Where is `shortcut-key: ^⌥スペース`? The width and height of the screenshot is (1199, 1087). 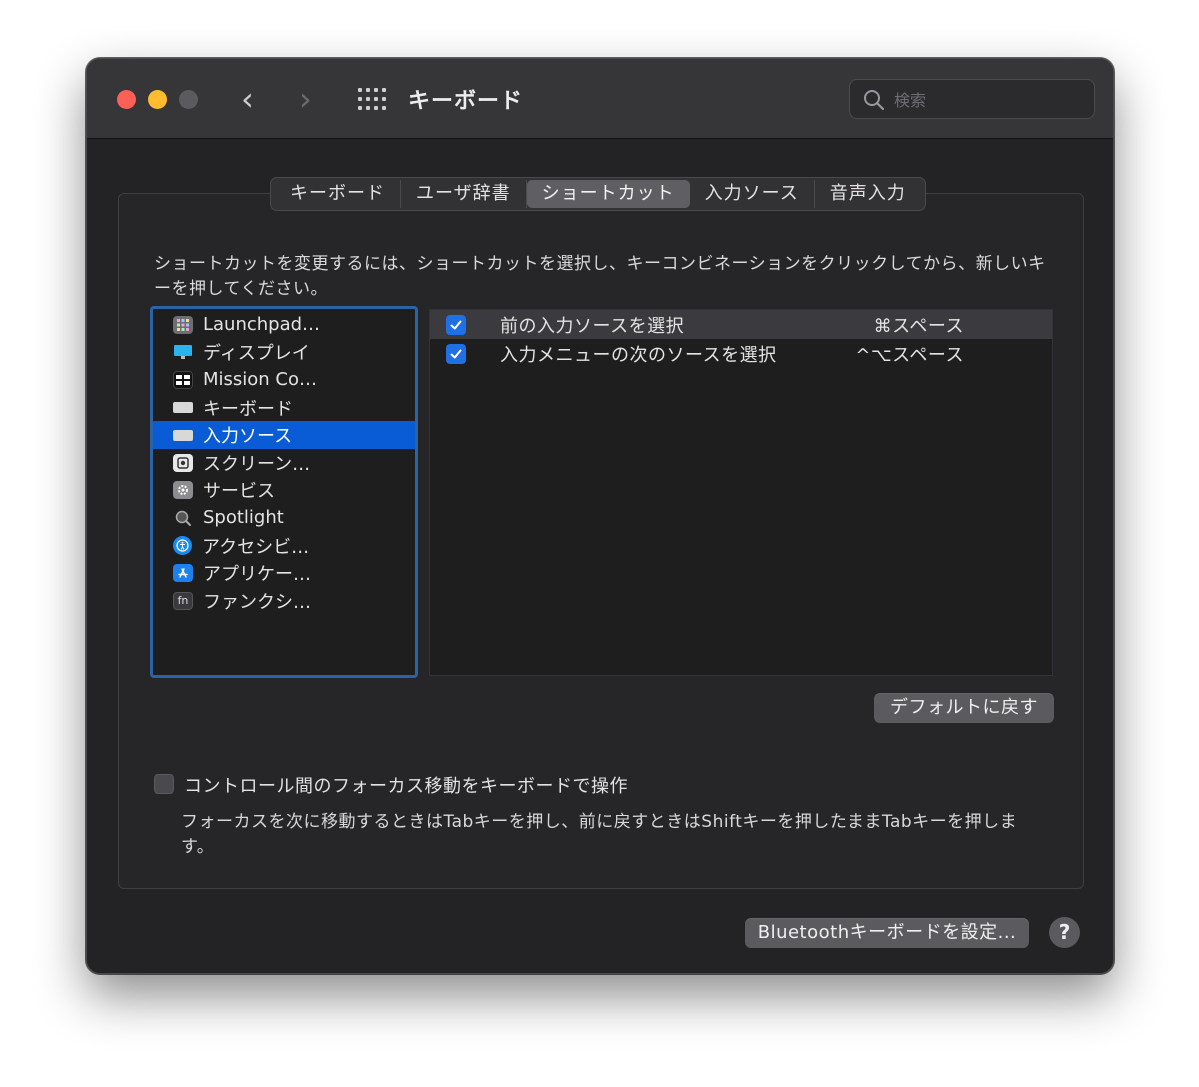
shortcut-key: ^⌥スペース is located at coordinates (909, 354).